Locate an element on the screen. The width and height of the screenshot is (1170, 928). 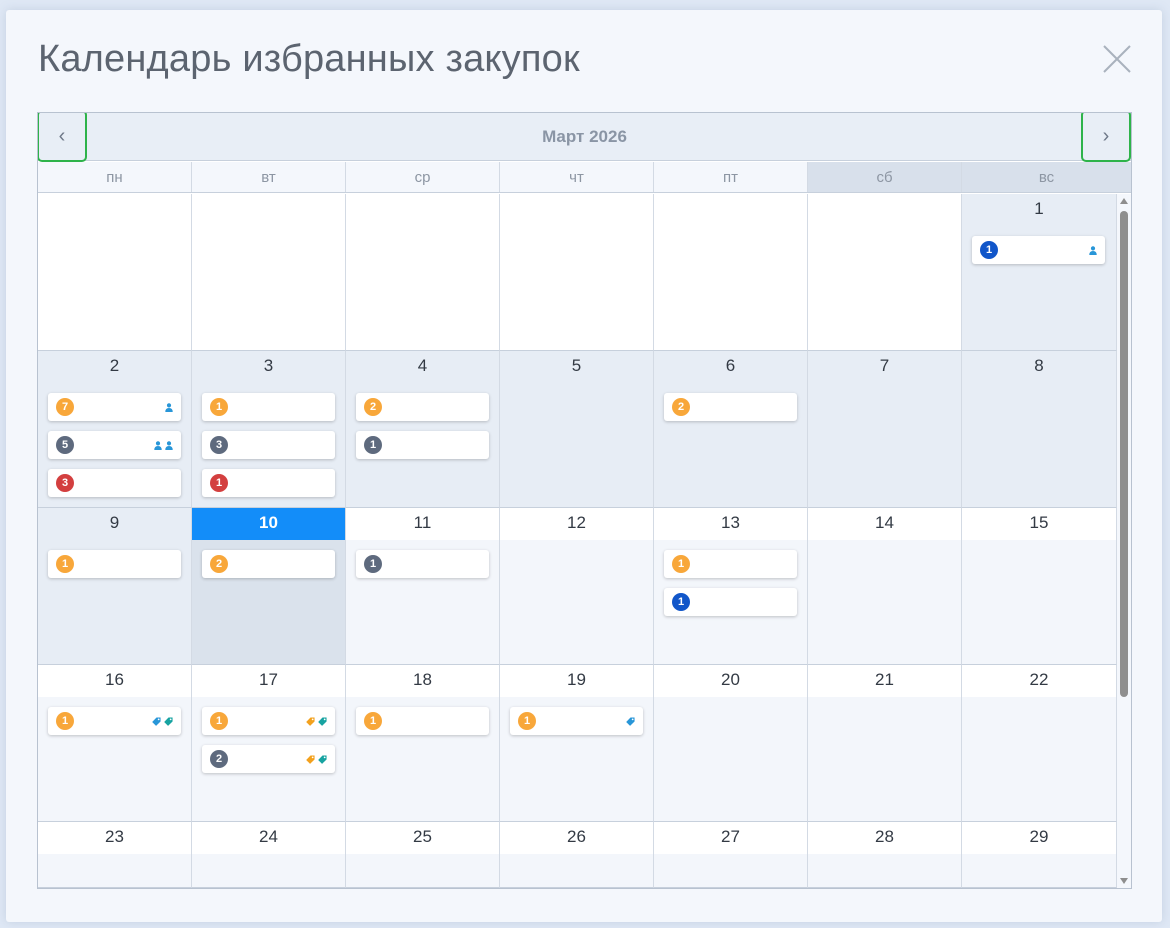
chevron-right-icon: › is located at coordinates (1106, 135).